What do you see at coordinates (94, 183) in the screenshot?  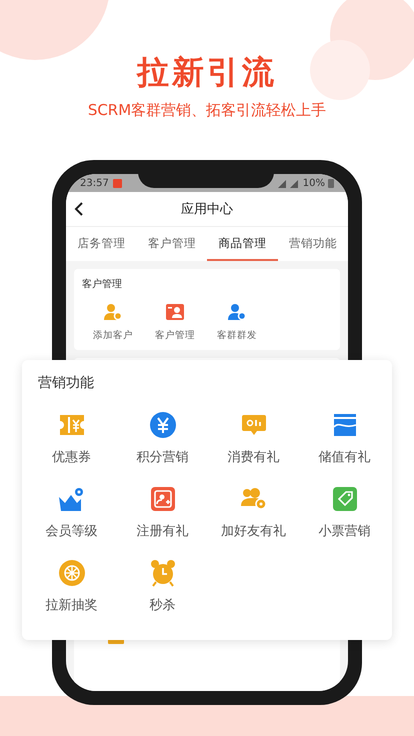 I see `status-time: 23:57` at bounding box center [94, 183].